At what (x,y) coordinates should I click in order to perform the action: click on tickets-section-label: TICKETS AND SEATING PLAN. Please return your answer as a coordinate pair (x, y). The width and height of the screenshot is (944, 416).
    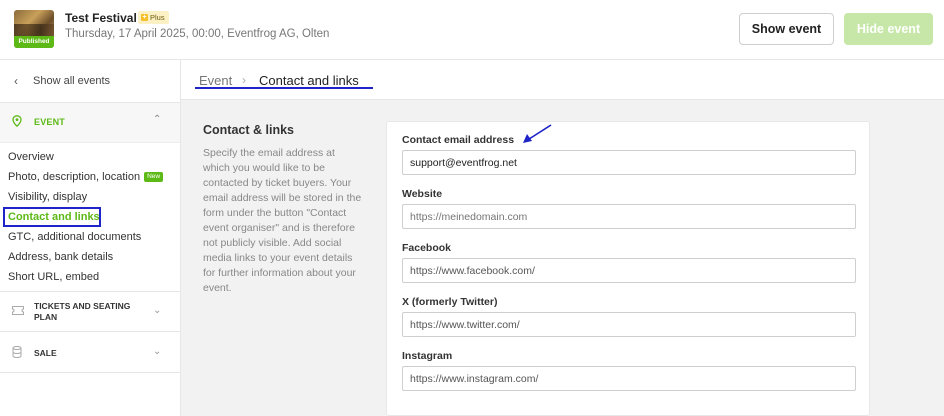
    Looking at the image, I should click on (82, 312).